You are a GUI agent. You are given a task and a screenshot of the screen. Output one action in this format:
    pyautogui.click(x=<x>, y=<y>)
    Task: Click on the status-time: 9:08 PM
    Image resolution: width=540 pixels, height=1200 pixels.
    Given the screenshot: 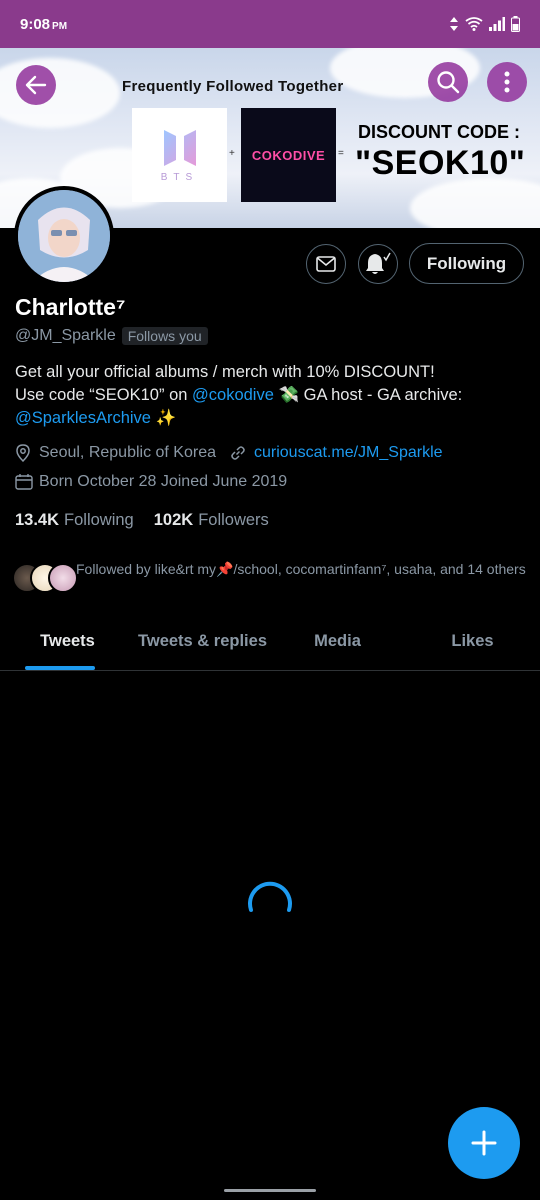 What is the action you would take?
    pyautogui.click(x=44, y=24)
    